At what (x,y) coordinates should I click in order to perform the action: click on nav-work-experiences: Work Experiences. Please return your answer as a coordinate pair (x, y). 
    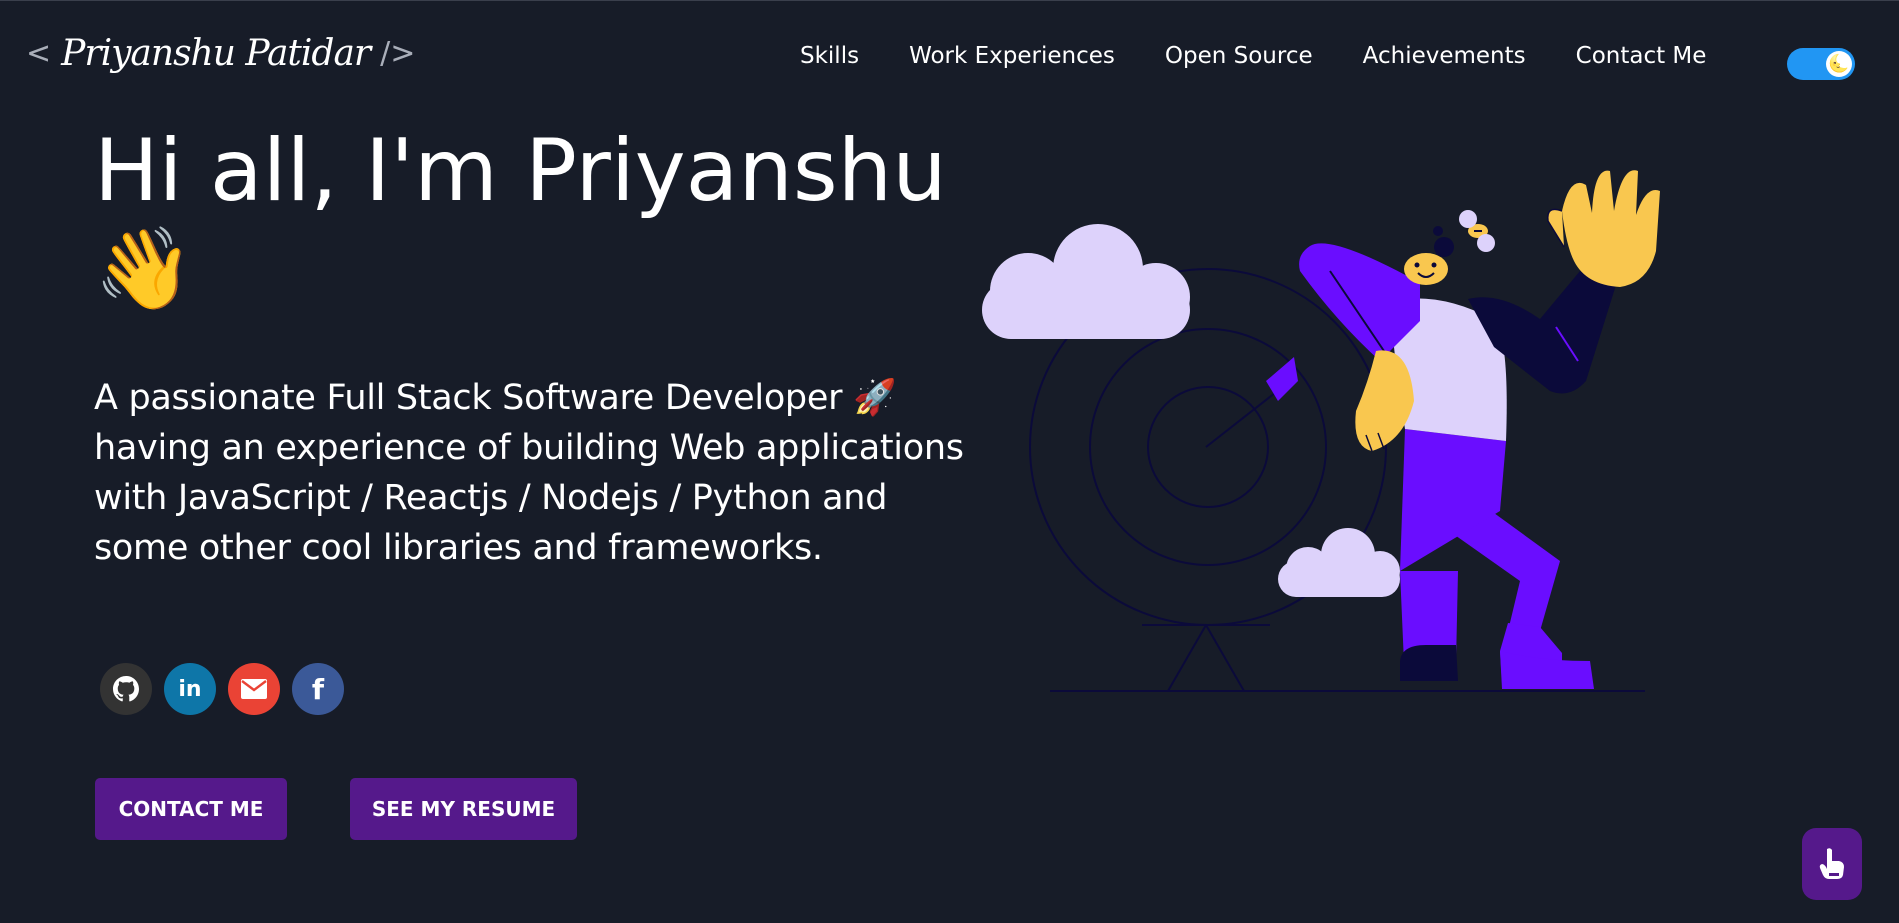
    Looking at the image, I should click on (1012, 56).